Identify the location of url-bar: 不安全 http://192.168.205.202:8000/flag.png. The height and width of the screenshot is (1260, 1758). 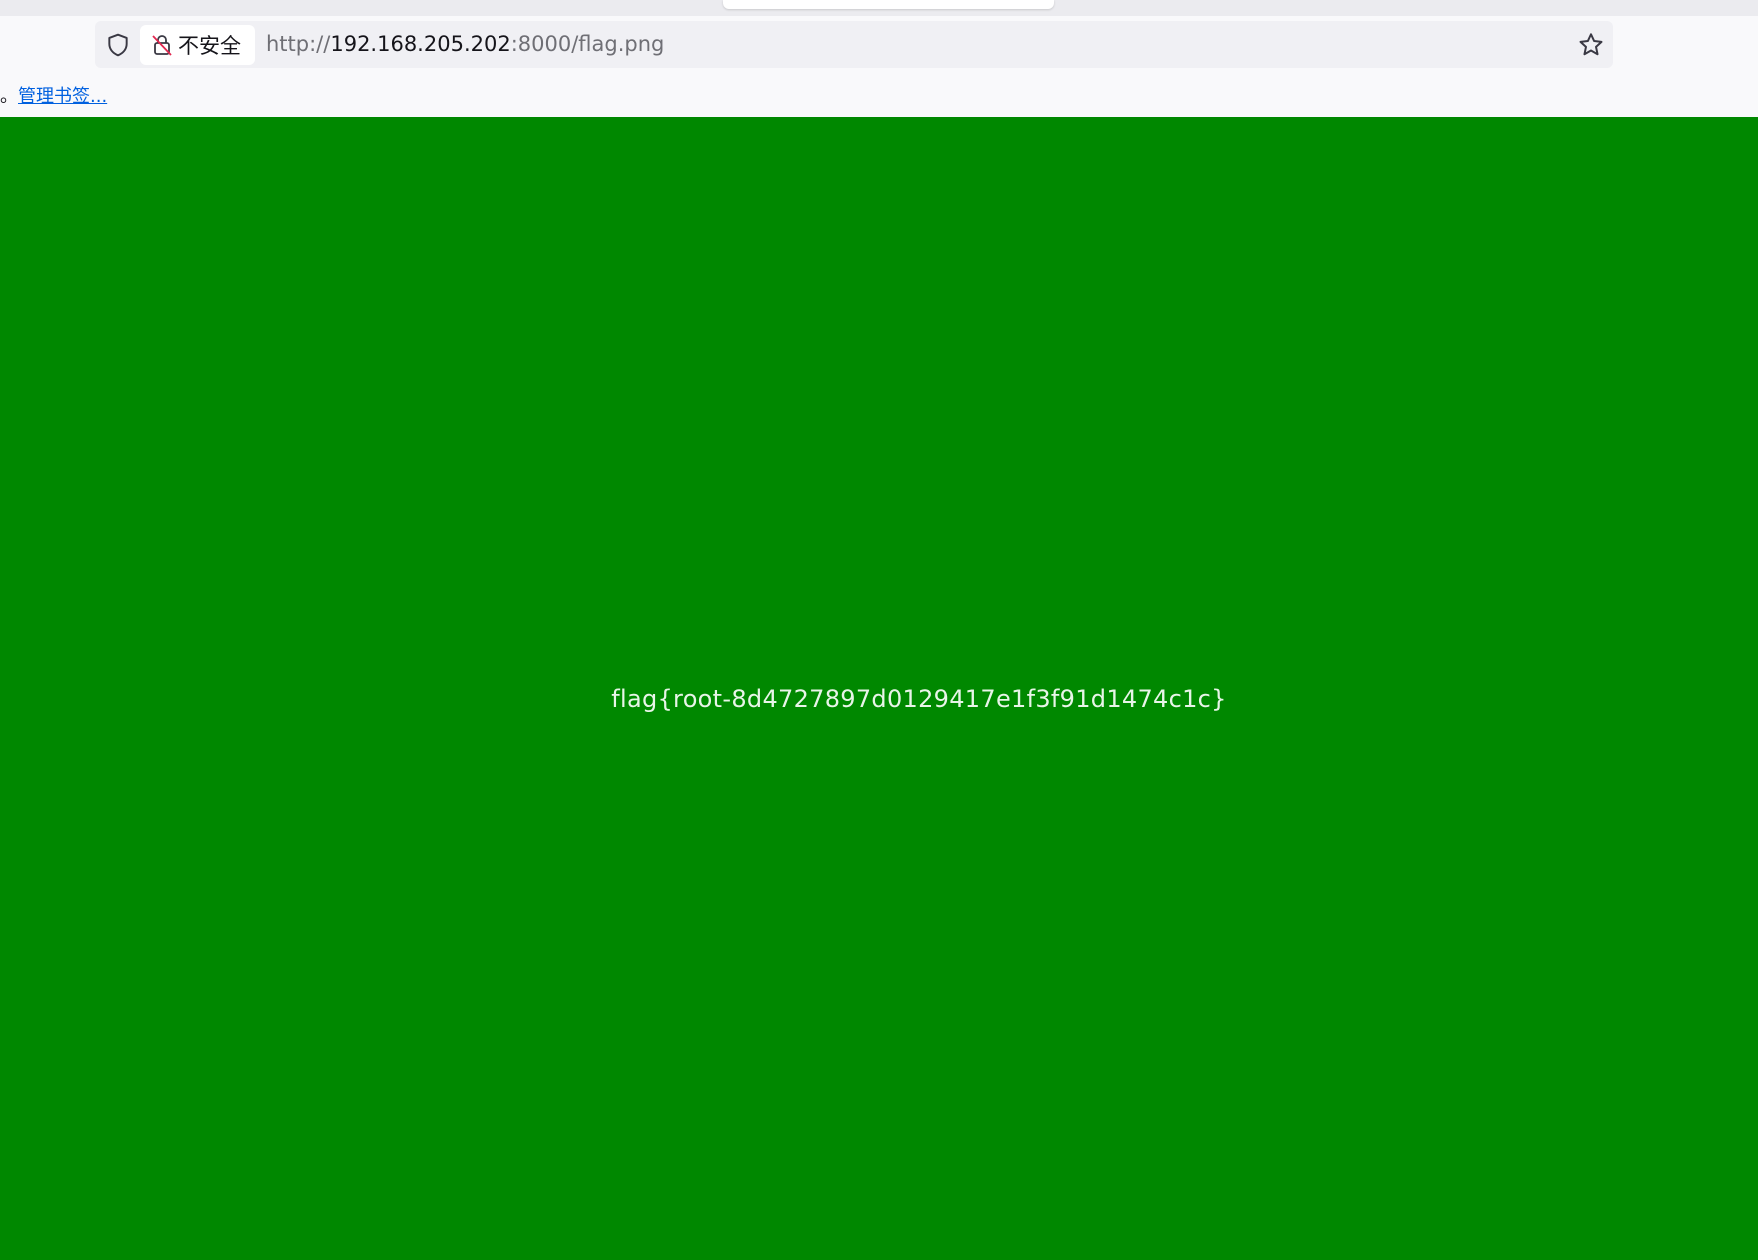
(854, 44).